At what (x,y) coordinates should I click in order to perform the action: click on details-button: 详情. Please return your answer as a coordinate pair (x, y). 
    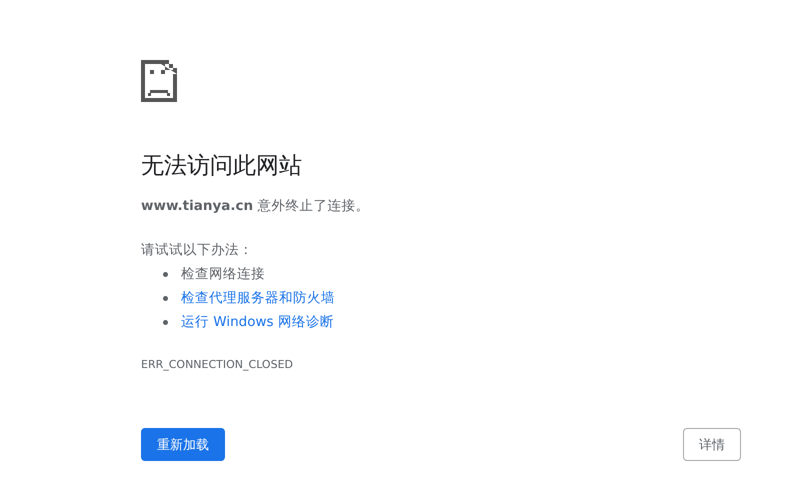
    Looking at the image, I should click on (712, 444).